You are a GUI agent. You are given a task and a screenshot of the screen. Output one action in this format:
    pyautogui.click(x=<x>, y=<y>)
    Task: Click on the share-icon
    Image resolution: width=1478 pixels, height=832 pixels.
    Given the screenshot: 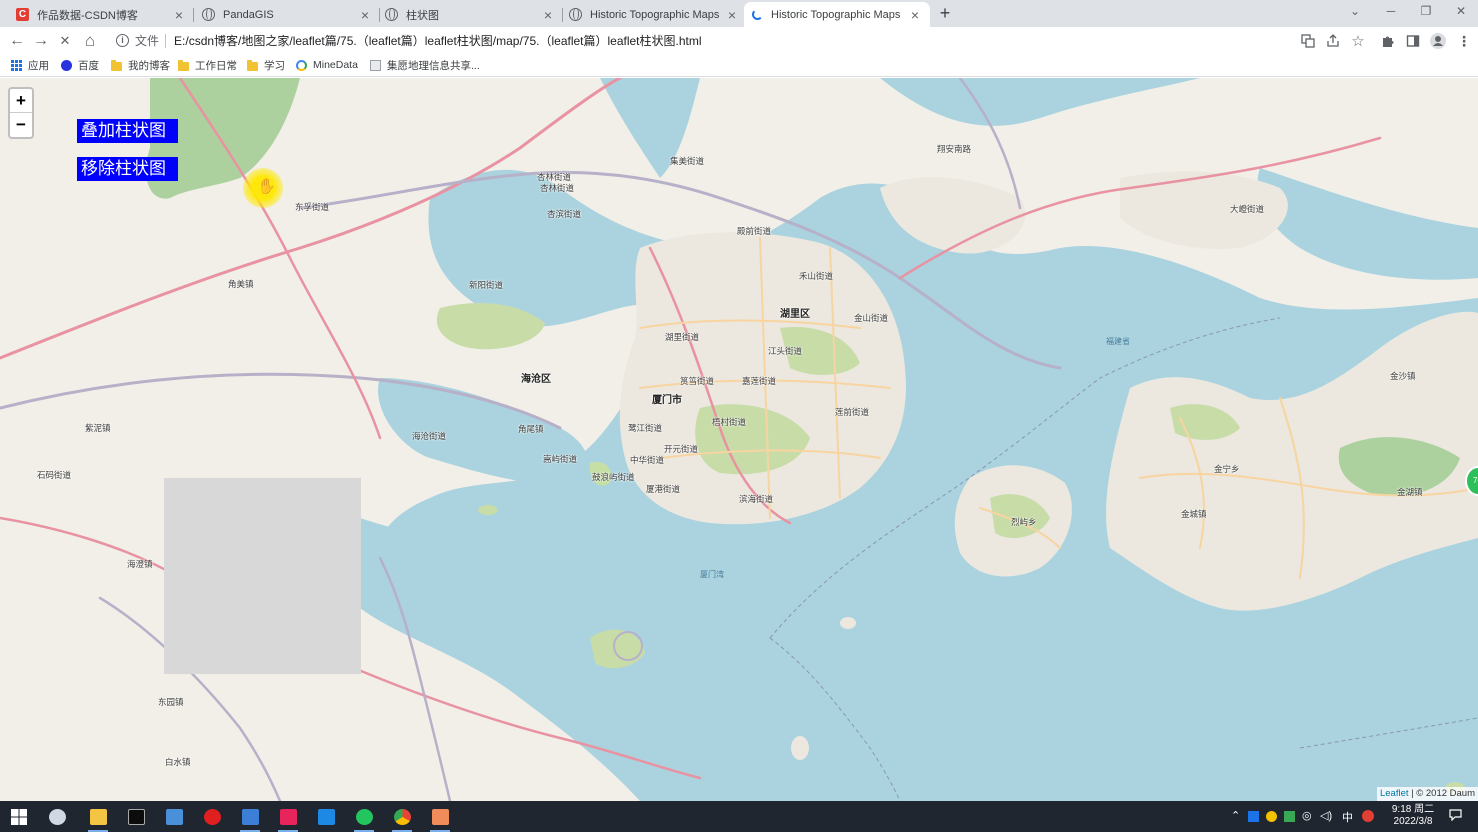 What is the action you would take?
    pyautogui.click(x=1333, y=41)
    